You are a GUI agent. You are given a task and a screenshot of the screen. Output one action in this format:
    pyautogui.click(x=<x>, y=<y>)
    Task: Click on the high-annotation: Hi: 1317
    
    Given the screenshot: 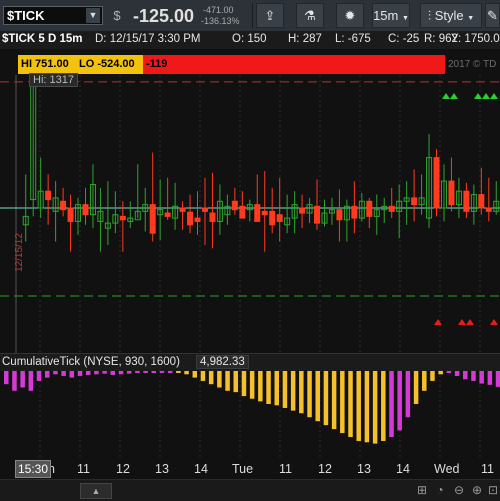 What is the action you would take?
    pyautogui.click(x=53, y=80)
    